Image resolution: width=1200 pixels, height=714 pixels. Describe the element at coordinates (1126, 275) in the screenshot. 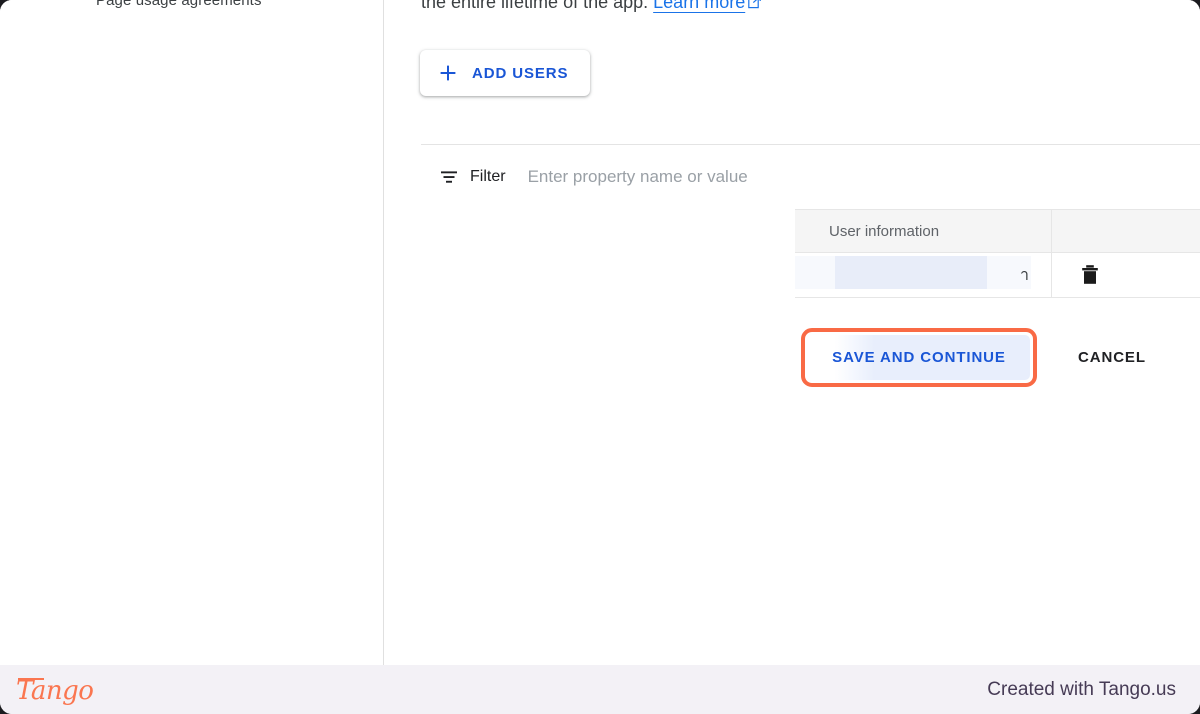

I see `cell-actions` at that location.